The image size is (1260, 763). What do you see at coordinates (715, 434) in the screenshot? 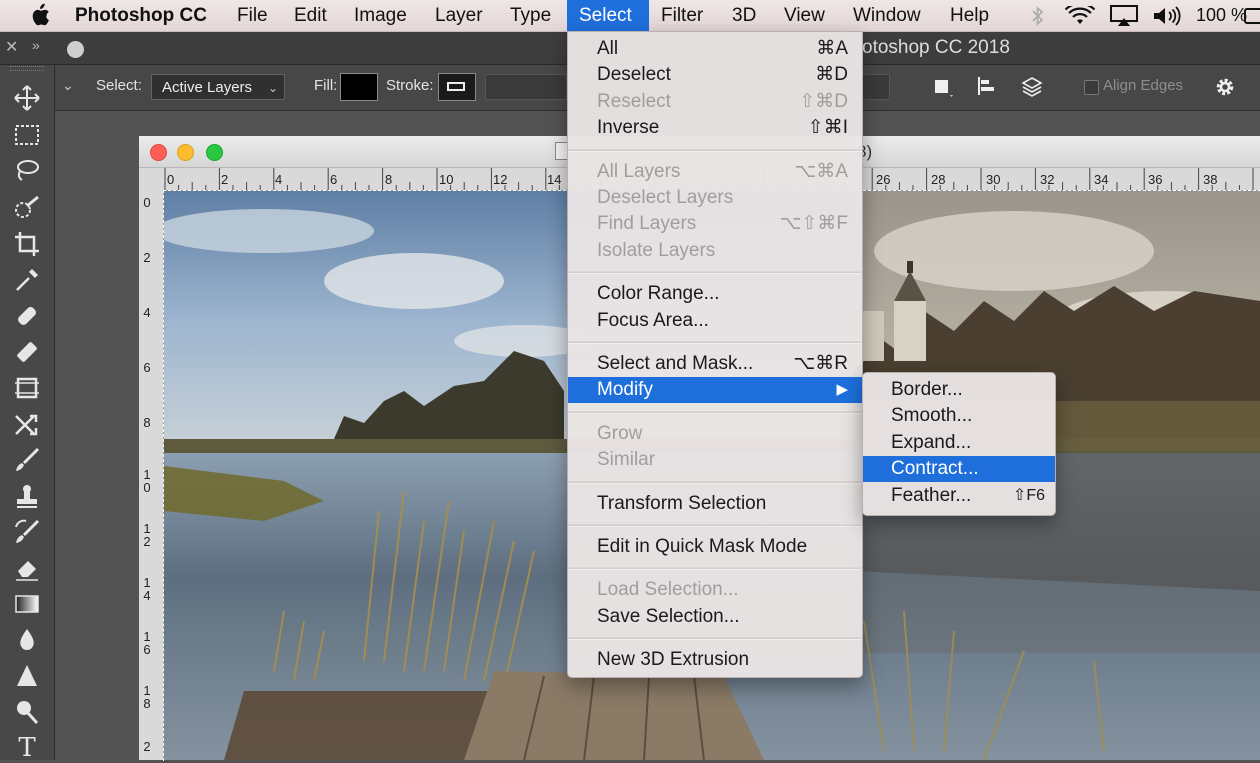
I see `select-menu-item-grow: Grow` at bounding box center [715, 434].